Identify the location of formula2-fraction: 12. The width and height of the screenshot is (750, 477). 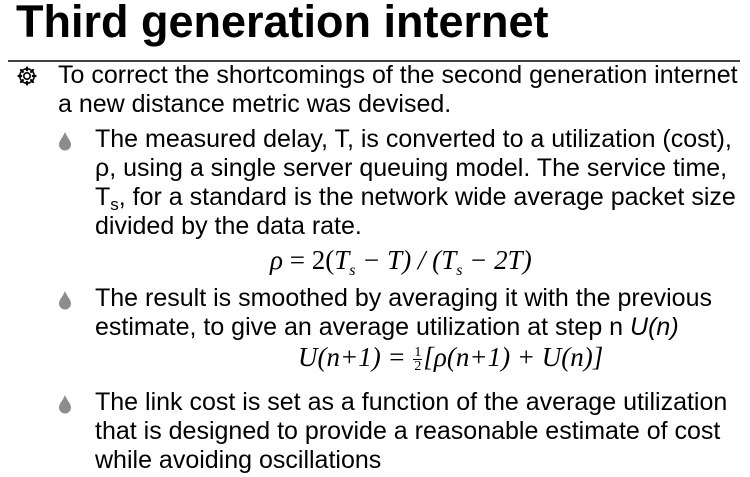
(418, 360).